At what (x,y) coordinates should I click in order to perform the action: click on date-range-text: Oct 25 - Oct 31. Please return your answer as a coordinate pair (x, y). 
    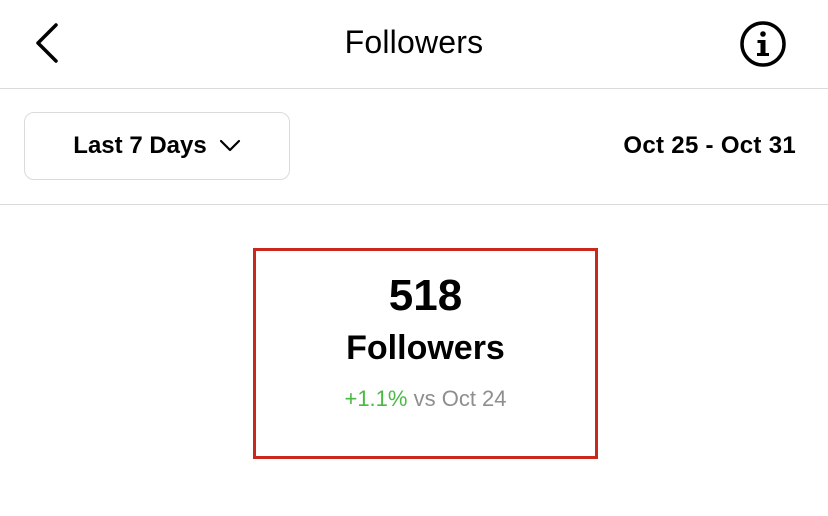
    Looking at the image, I should click on (709, 145).